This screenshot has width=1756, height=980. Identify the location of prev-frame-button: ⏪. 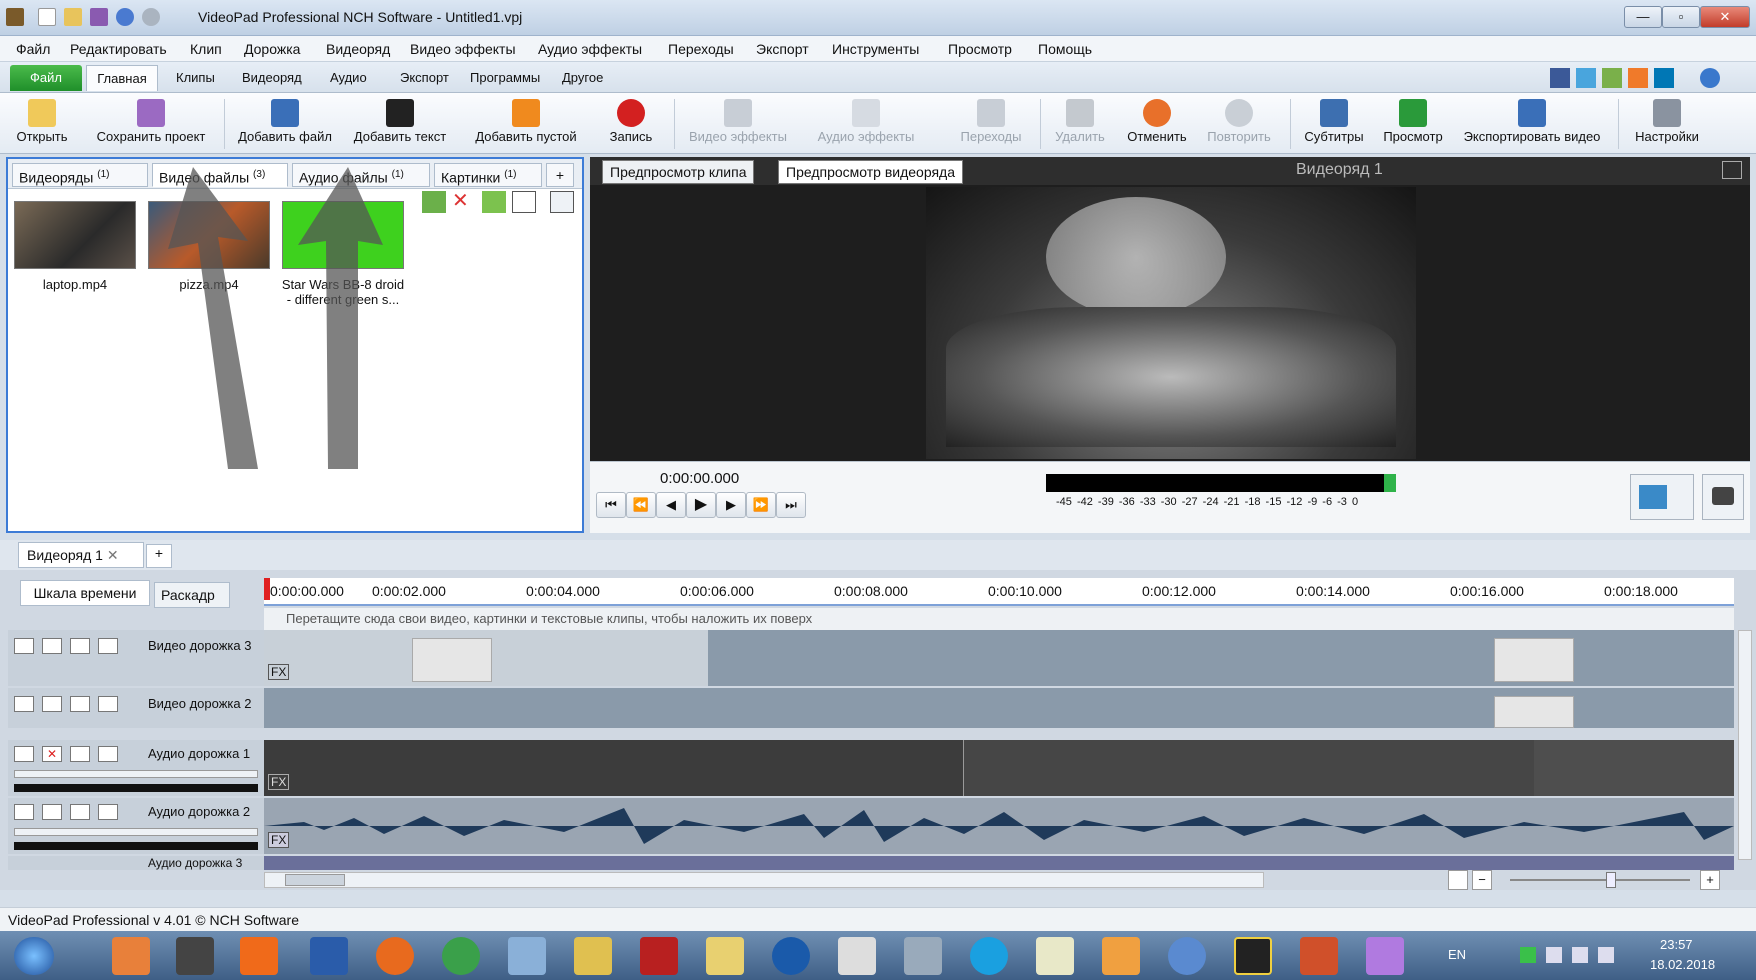
(641, 505).